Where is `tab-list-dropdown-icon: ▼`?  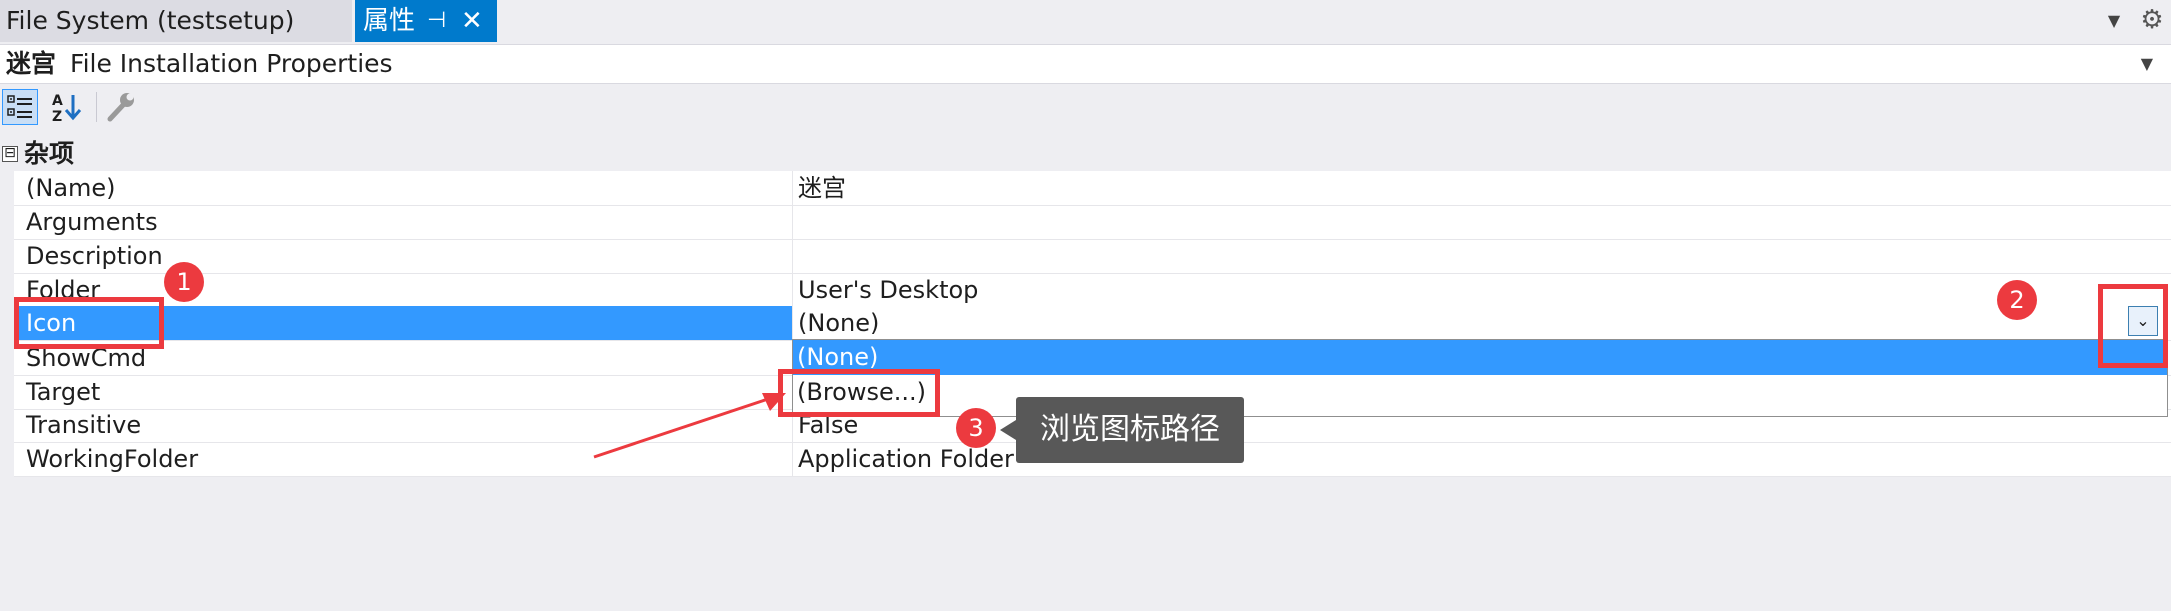
tab-list-dropdown-icon: ▼ is located at coordinates (2114, 21).